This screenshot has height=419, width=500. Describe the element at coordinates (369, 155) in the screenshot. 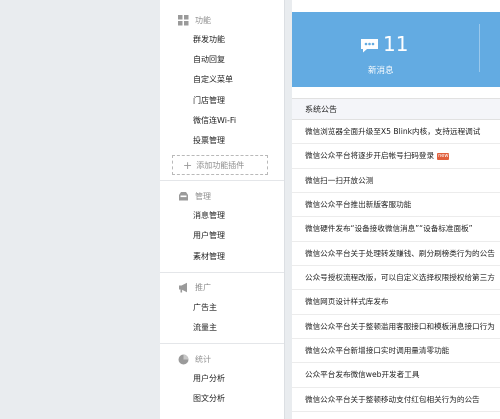

I see `notice-link: 微信公众平台将逐步开启帐号扫码登录` at that location.